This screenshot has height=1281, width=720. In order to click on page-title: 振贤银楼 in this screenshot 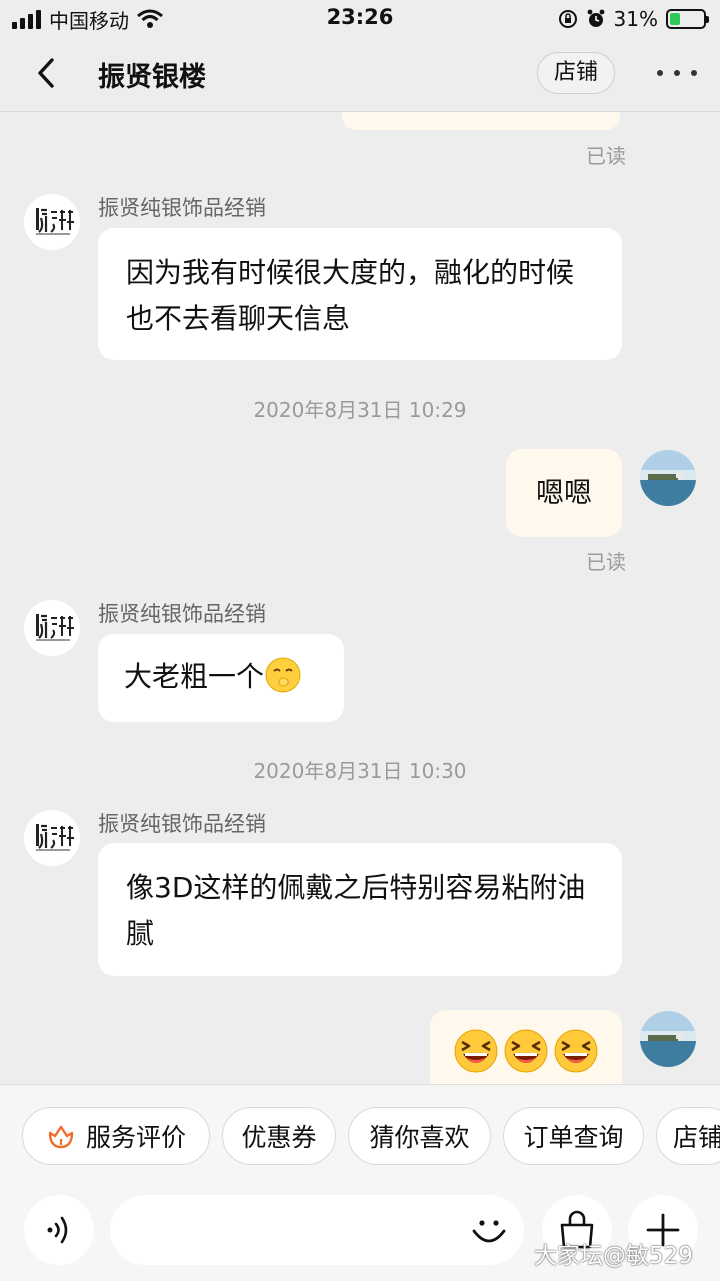, I will do `click(152, 77)`.